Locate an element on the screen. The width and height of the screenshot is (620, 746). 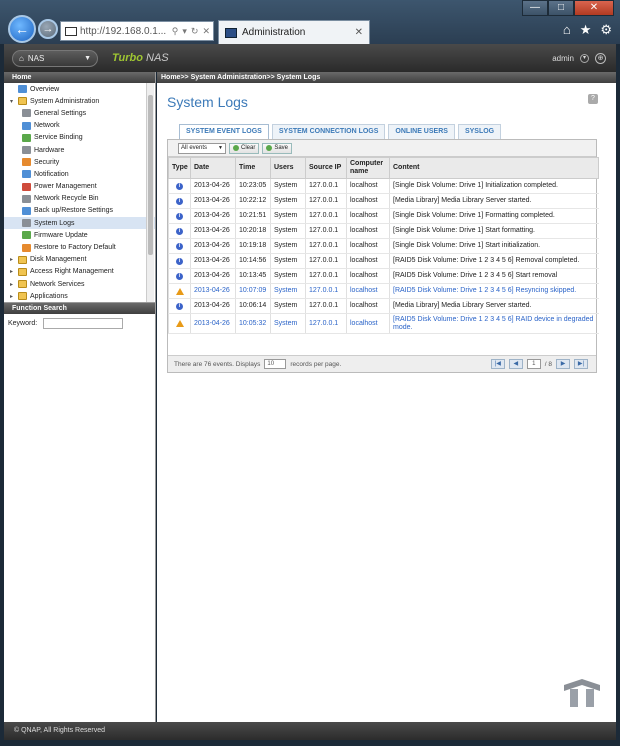
save-label: Save is located at coordinates (281, 148).